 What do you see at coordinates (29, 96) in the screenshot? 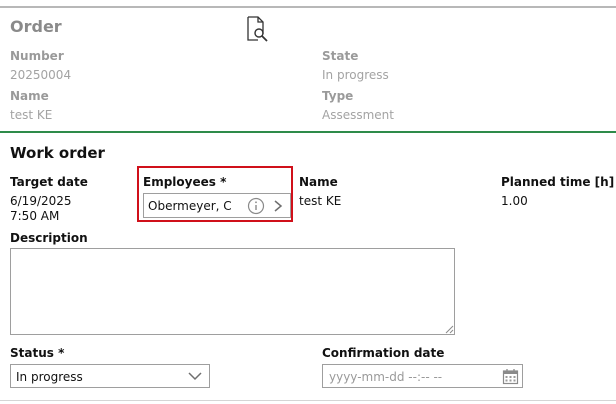
I see `order-name-label: Name` at bounding box center [29, 96].